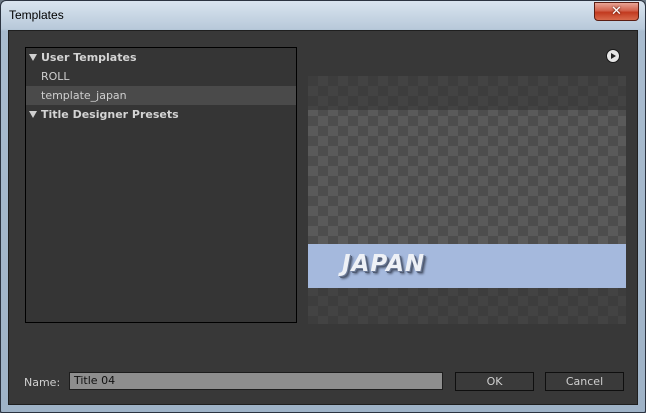 This screenshot has height=413, width=646. What do you see at coordinates (84, 95) in the screenshot?
I see `tree-item-label: template_japan` at bounding box center [84, 95].